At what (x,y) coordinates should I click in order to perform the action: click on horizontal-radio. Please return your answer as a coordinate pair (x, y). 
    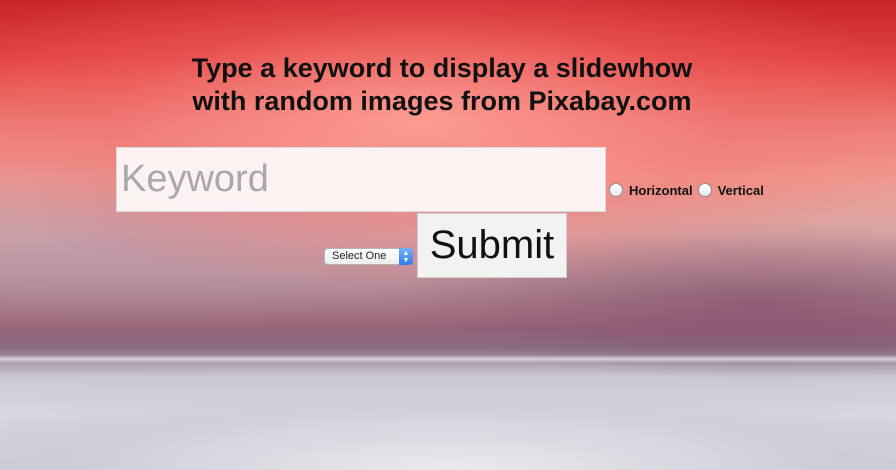
    Looking at the image, I should click on (616, 190).